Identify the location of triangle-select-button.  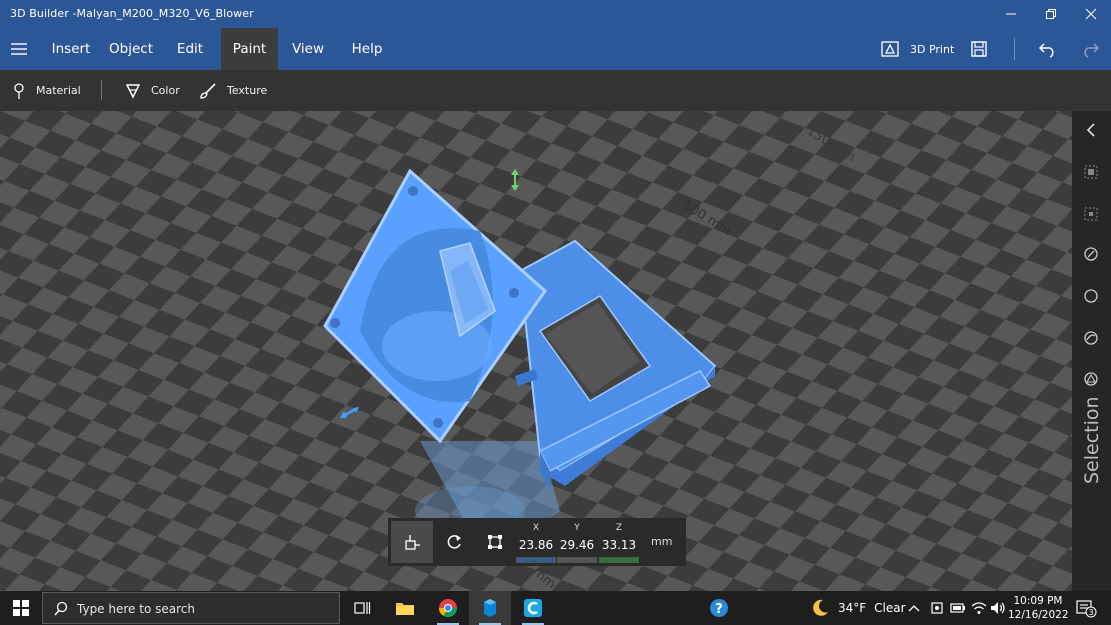
(1091, 379).